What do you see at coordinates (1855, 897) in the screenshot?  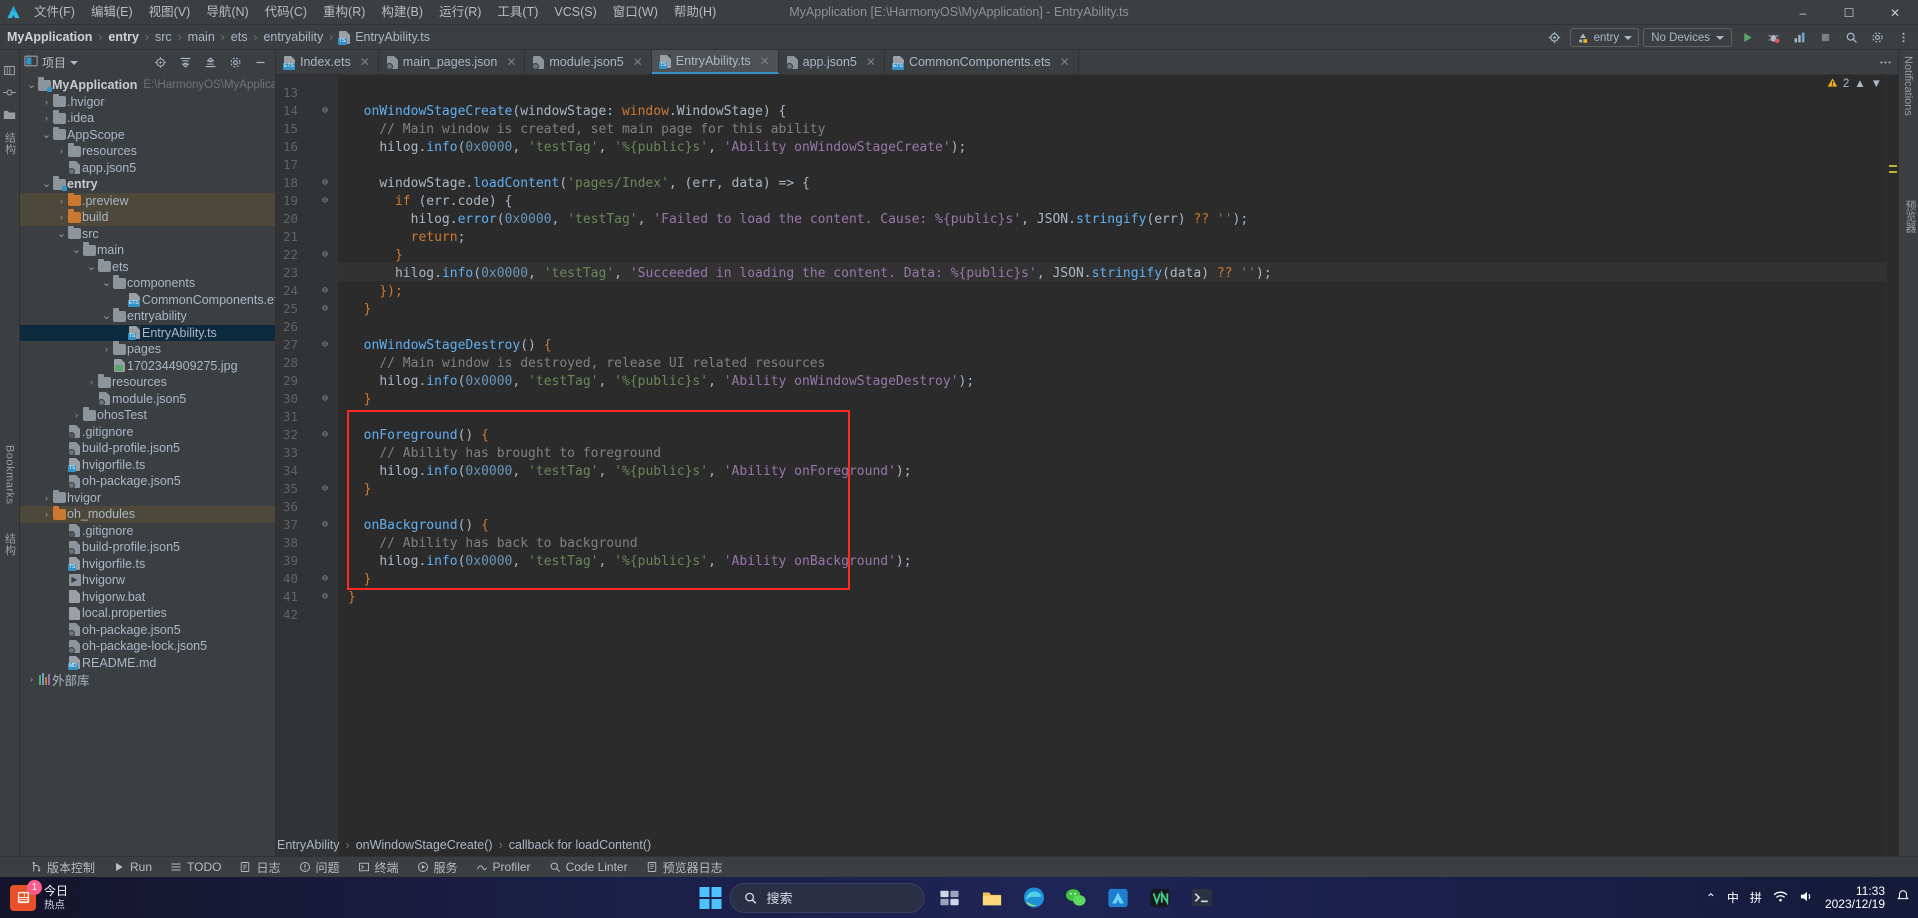 I see `taskbar-clock: 11:33 2023/12/19` at bounding box center [1855, 897].